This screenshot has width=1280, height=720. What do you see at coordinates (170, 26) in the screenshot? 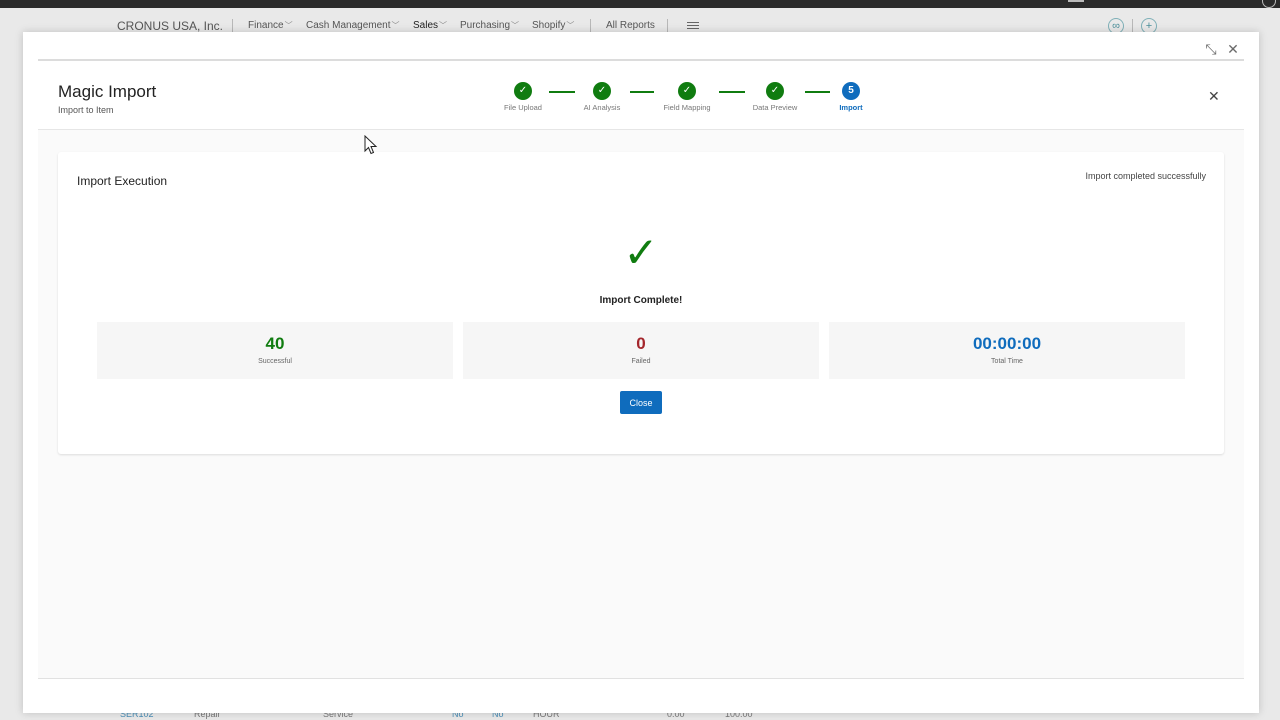
I see `company-name: CRONUS USA, Inc.` at bounding box center [170, 26].